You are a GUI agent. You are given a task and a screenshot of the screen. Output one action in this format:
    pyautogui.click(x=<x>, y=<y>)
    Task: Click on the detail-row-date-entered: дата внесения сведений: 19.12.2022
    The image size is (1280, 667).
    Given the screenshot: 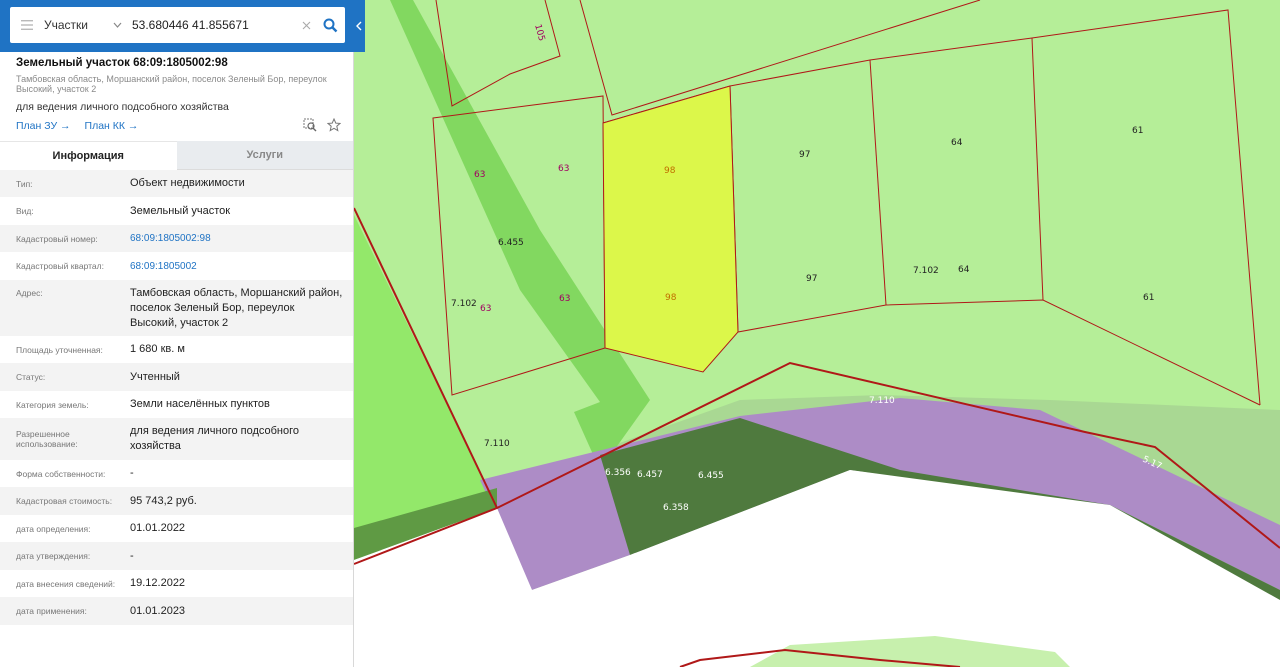 What is the action you would take?
    pyautogui.click(x=176, y=583)
    